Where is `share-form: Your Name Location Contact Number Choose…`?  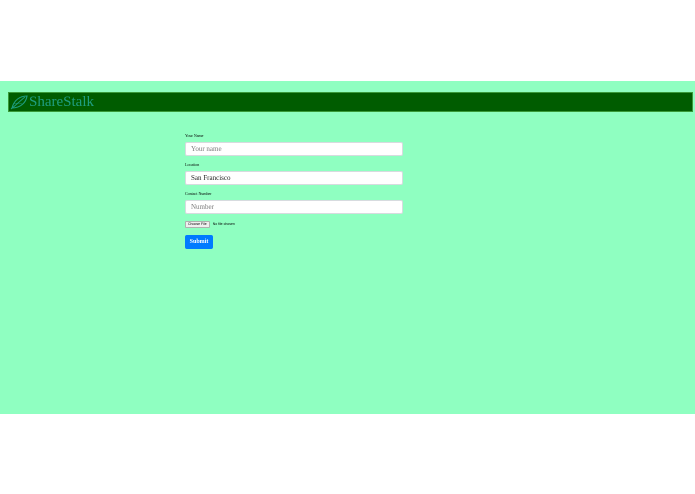 share-form: Your Name Location Contact Number Choose… is located at coordinates (294, 191).